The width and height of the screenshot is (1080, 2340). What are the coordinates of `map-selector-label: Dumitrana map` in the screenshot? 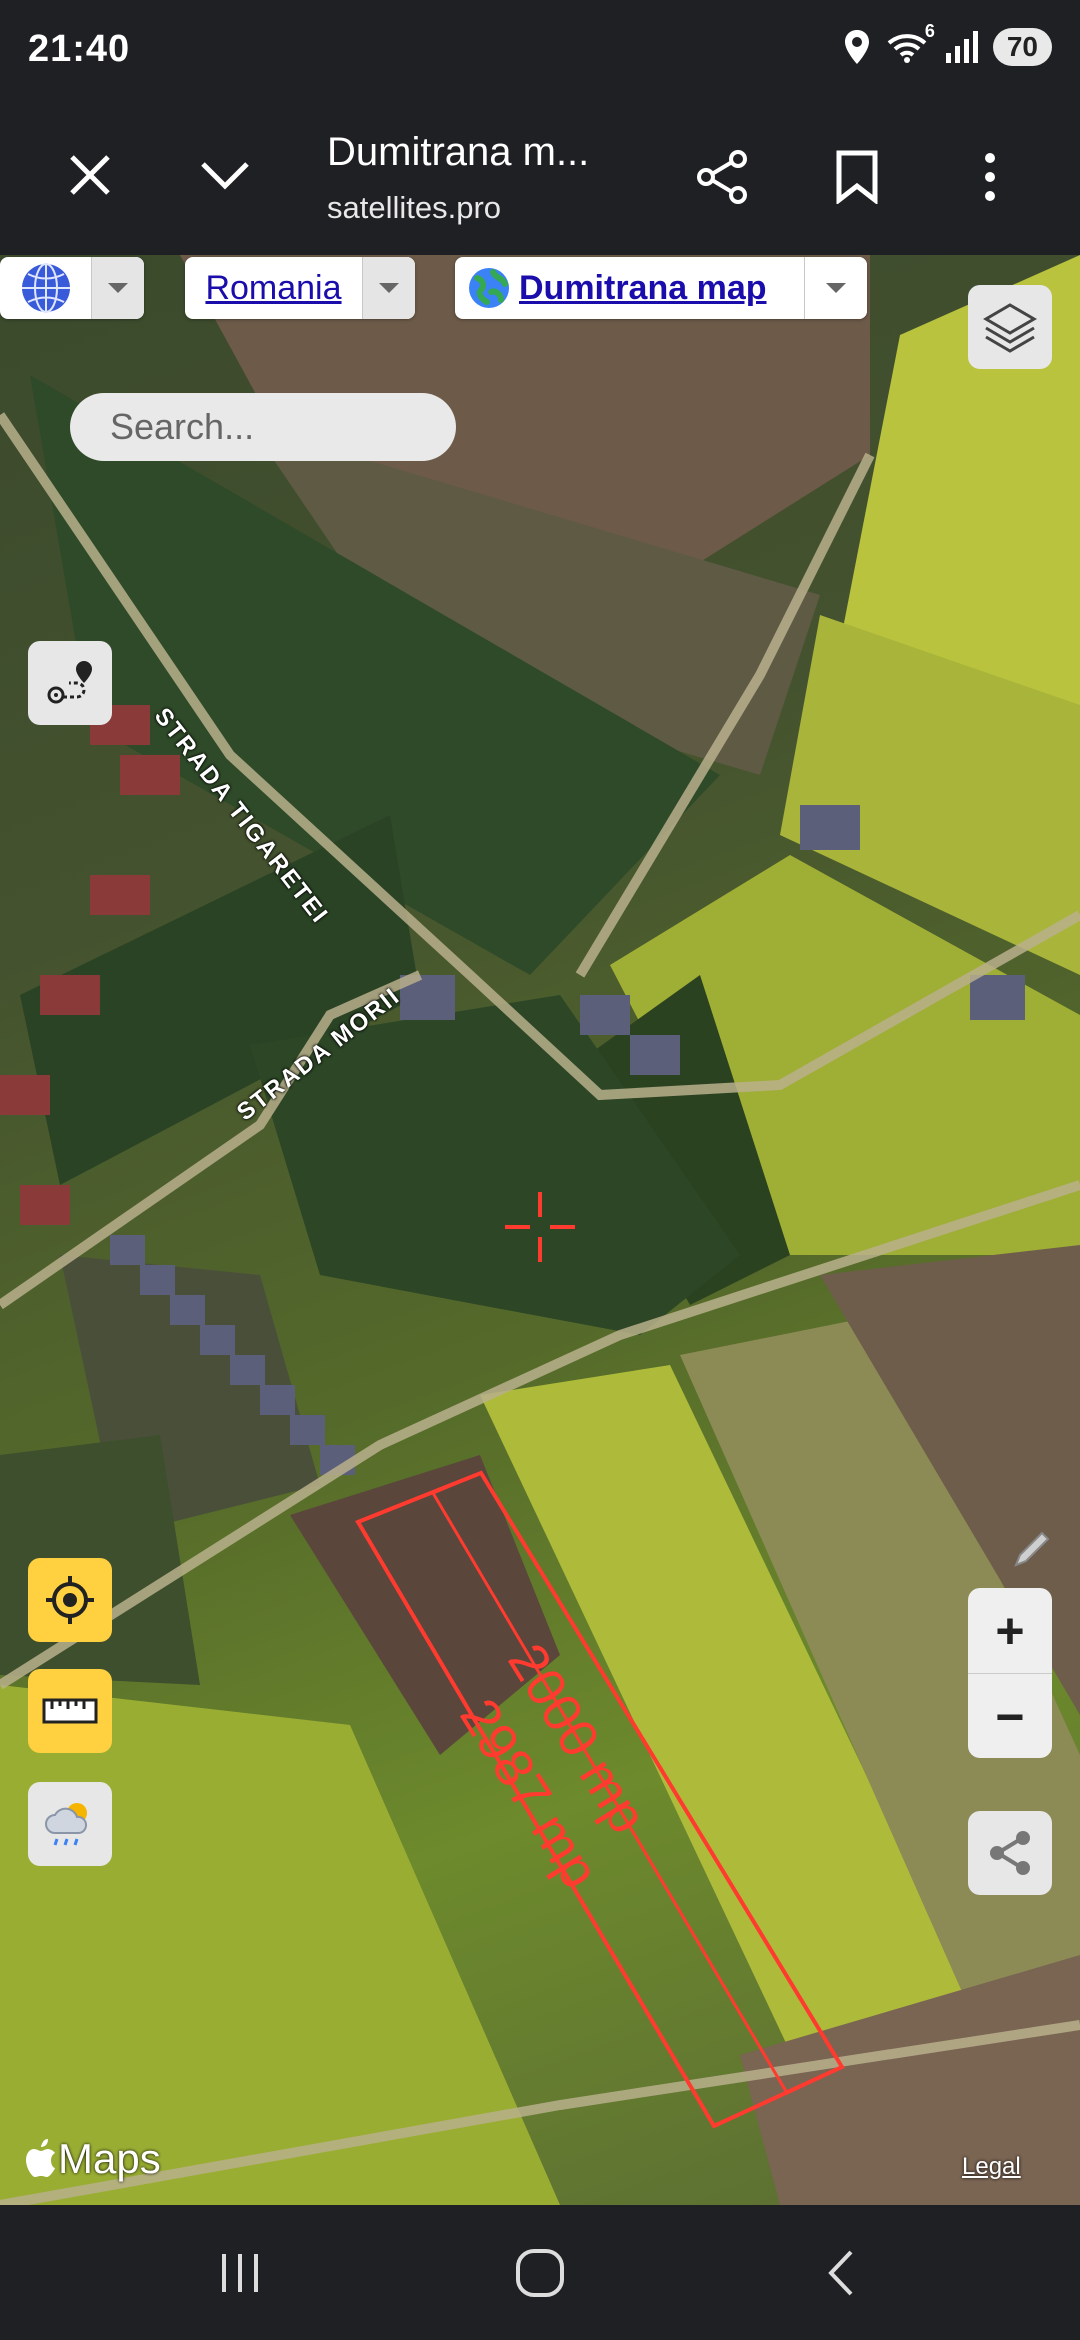 It's located at (643, 288).